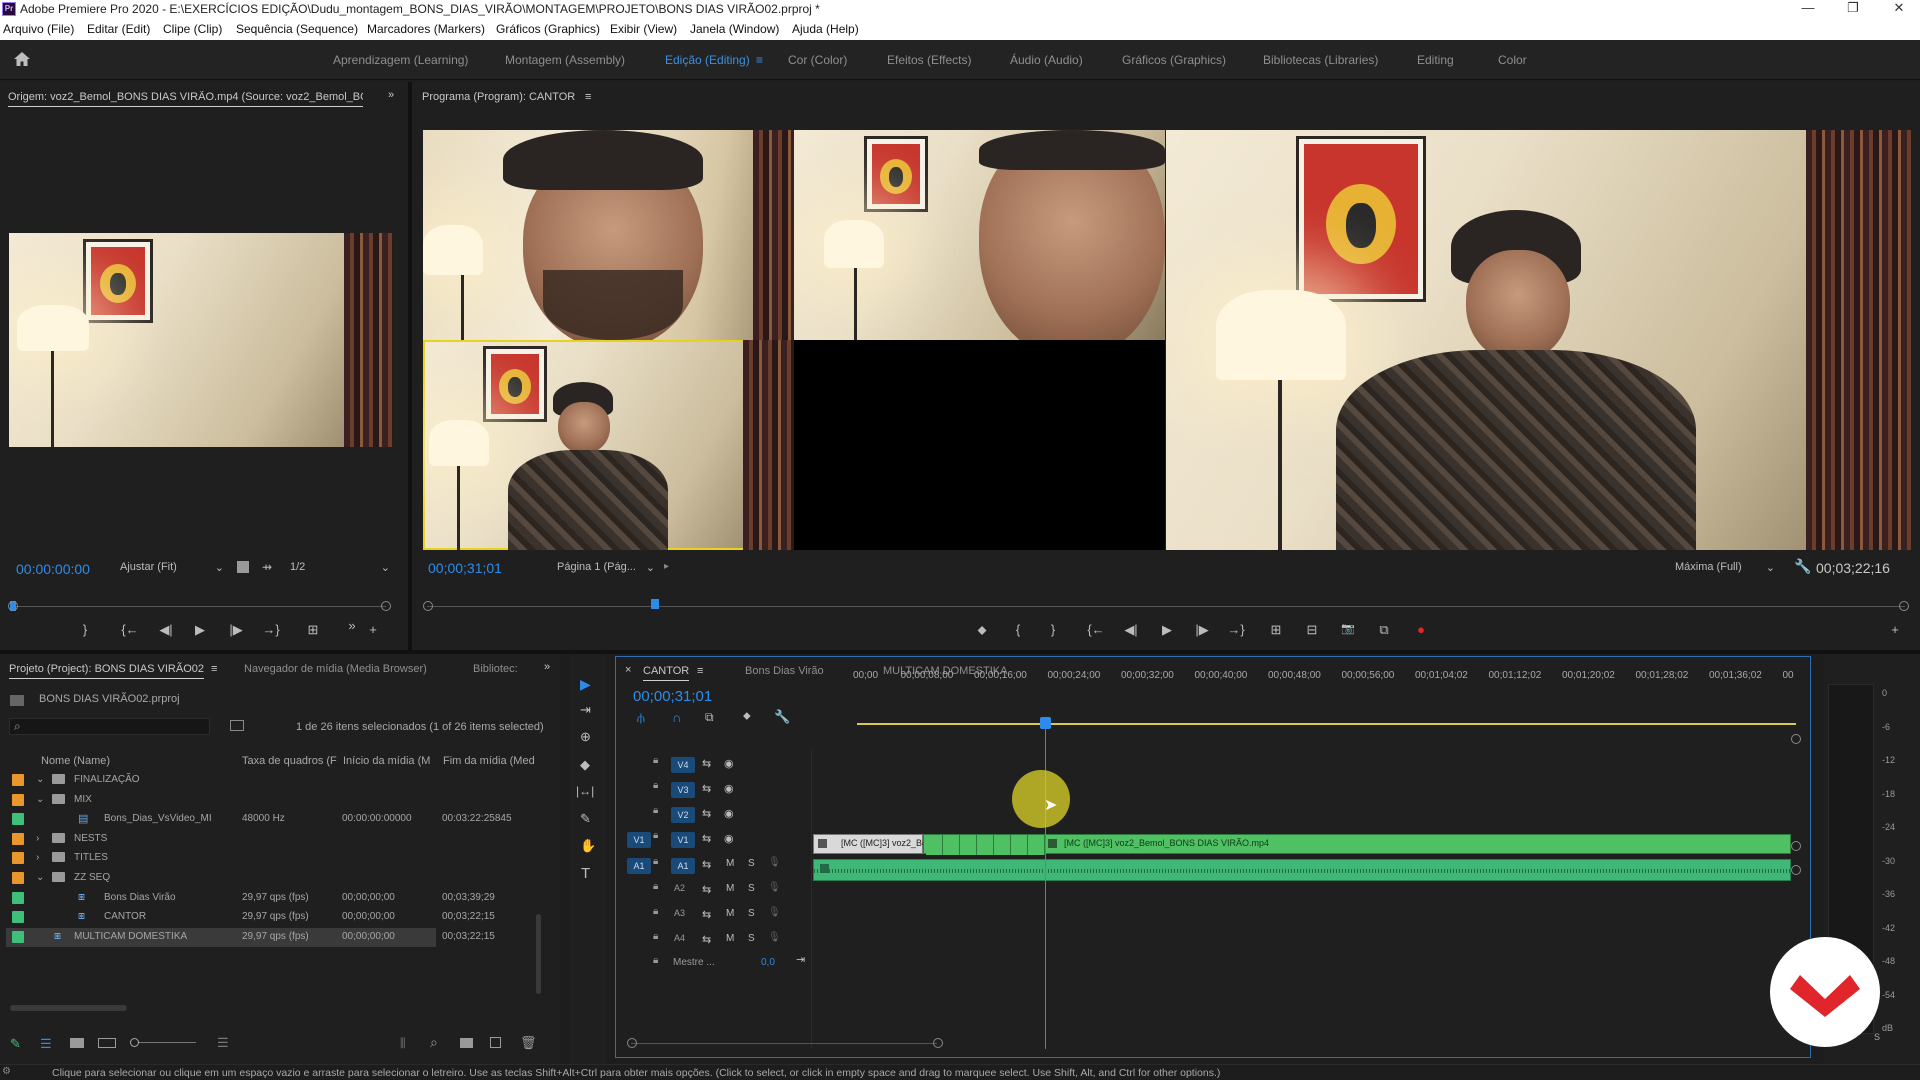 Image resolution: width=1920 pixels, height=1080 pixels. I want to click on chevron-right-icon: ▸, so click(666, 566).